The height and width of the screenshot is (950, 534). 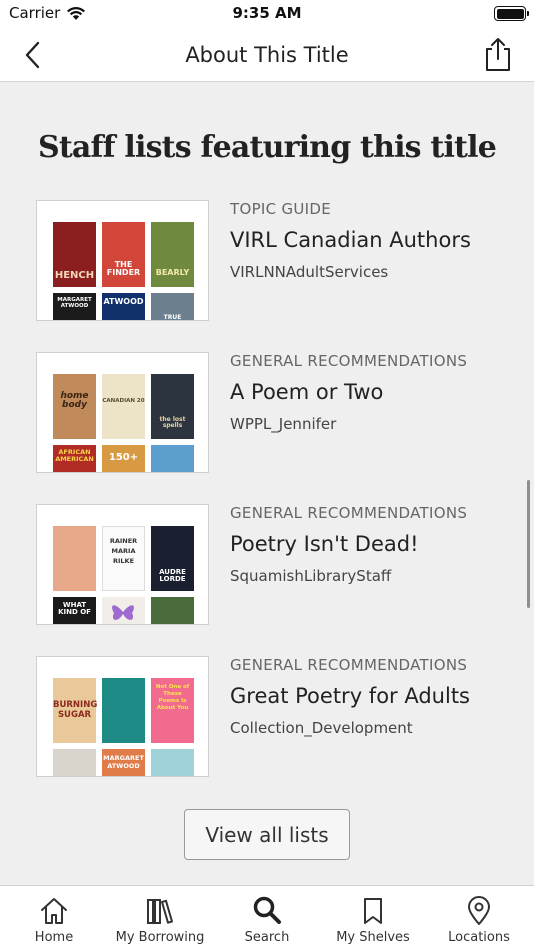 What do you see at coordinates (74, 610) in the screenshot?
I see `book-cover: WHAT KIND OF` at bounding box center [74, 610].